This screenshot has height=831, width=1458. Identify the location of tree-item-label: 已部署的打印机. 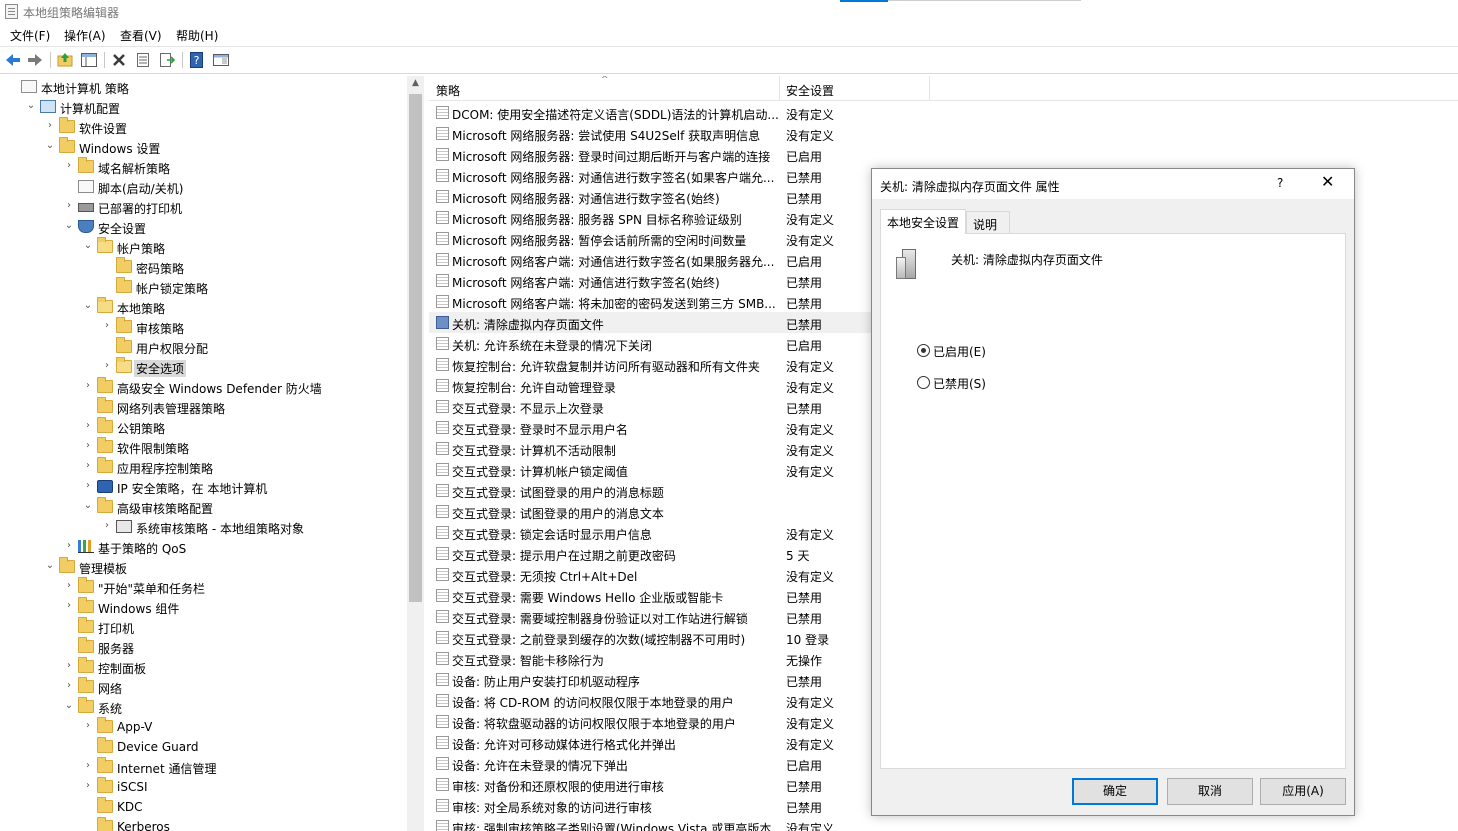
(140, 208).